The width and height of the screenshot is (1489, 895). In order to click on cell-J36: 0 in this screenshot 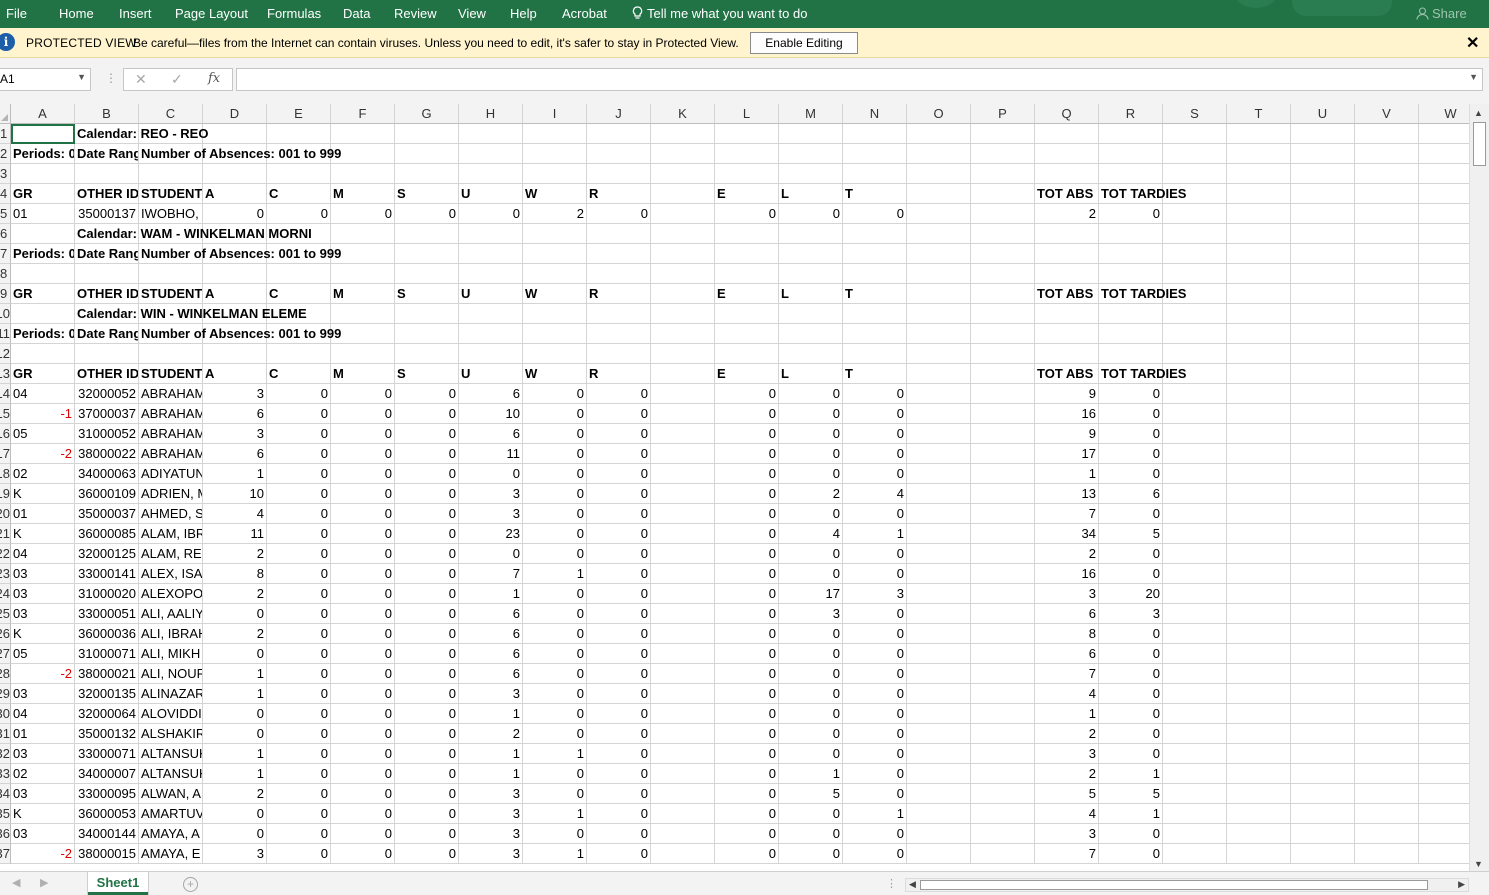, I will do `click(619, 834)`.